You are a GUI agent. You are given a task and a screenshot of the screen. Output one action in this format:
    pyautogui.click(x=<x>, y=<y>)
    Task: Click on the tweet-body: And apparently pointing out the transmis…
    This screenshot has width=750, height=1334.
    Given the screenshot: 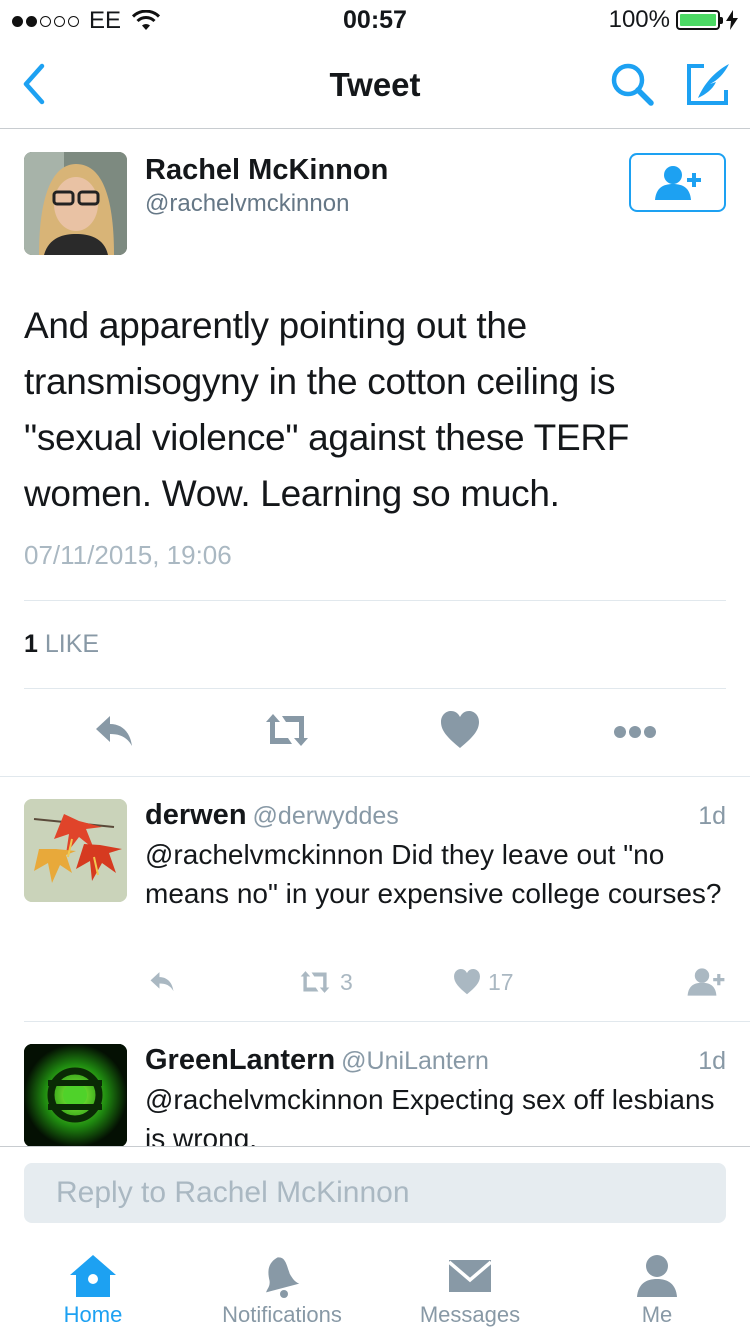 What is the action you would take?
    pyautogui.click(x=327, y=409)
    